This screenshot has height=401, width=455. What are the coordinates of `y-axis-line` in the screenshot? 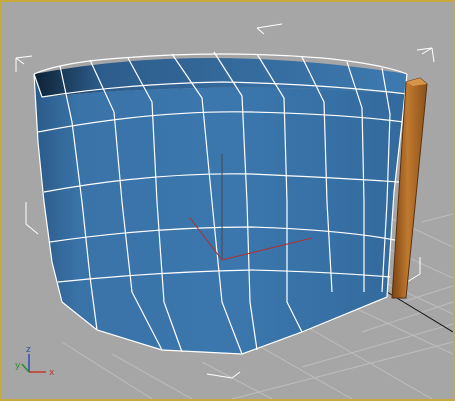 It's located at (25, 368).